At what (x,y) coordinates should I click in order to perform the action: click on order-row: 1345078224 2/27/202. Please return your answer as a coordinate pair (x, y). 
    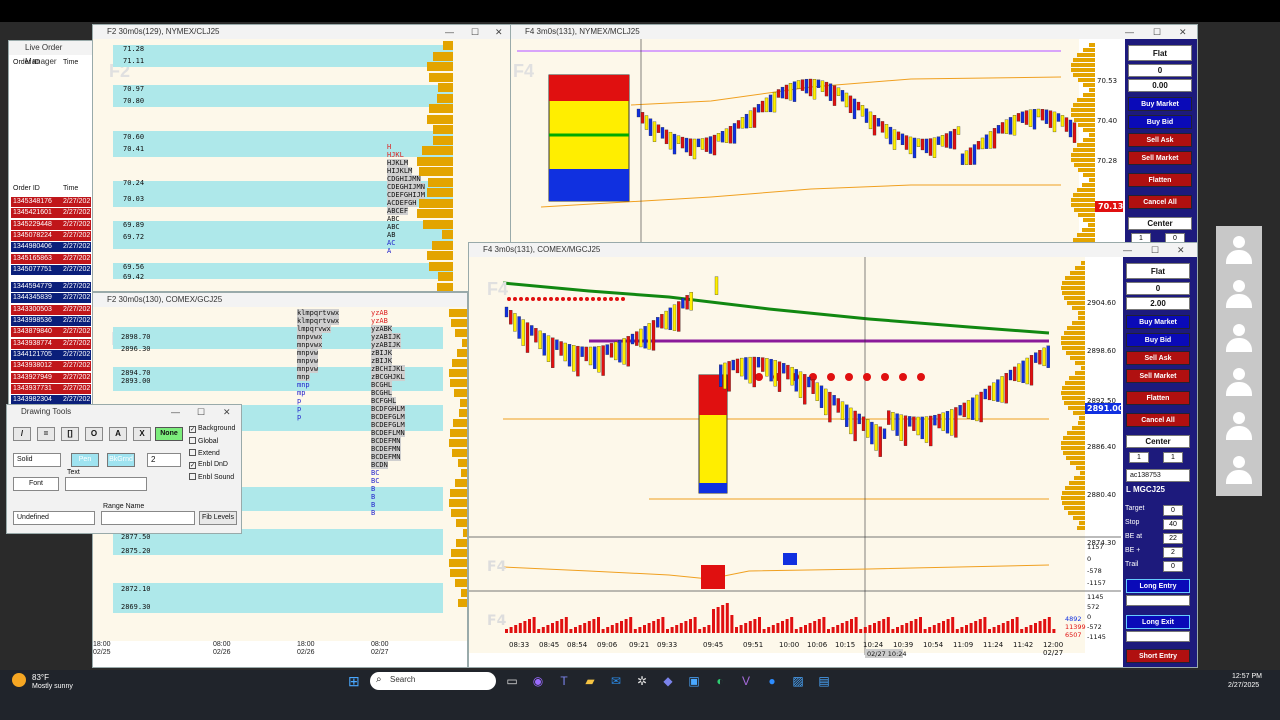
    Looking at the image, I should click on (51, 235).